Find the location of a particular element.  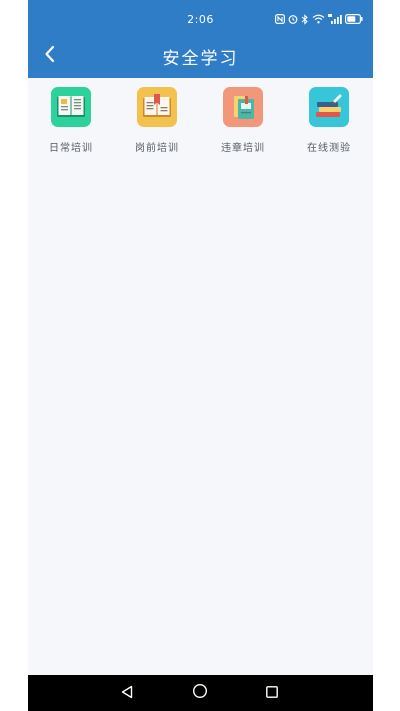

battery-icon is located at coordinates (354, 19).